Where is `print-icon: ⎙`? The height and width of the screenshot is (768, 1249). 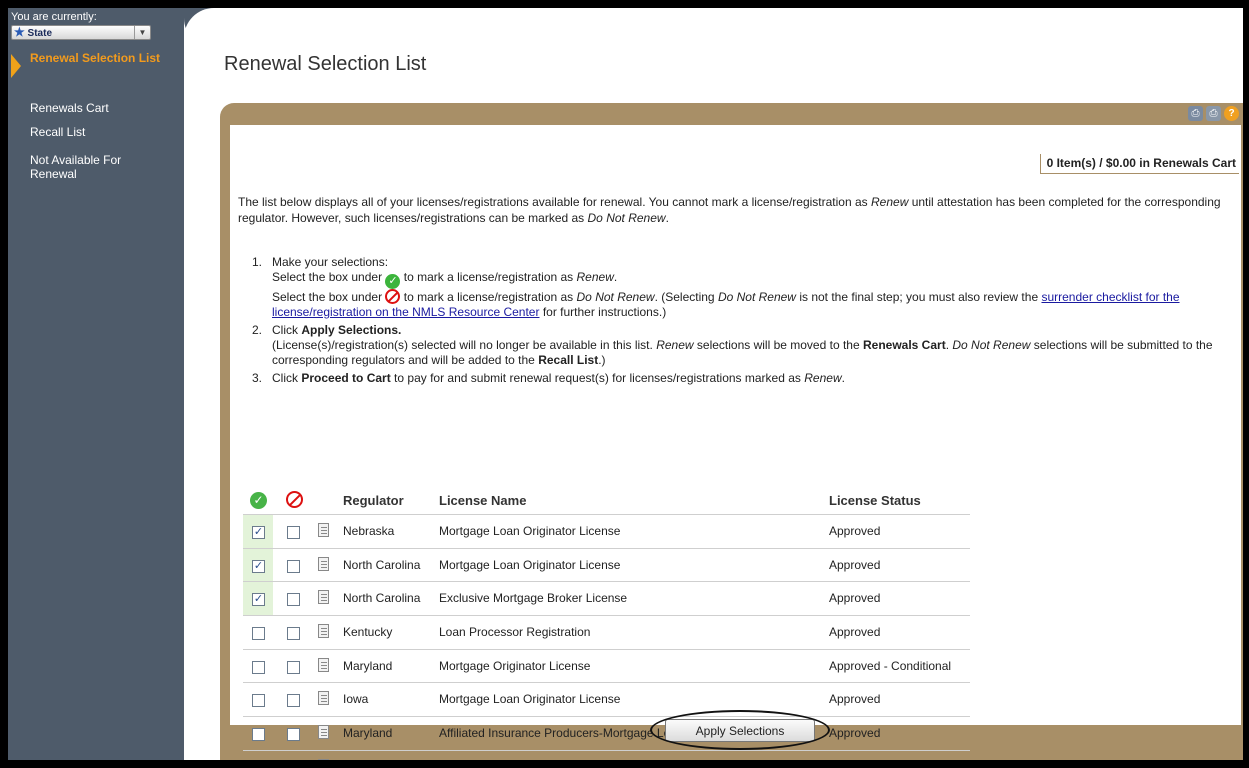 print-icon: ⎙ is located at coordinates (1195, 113).